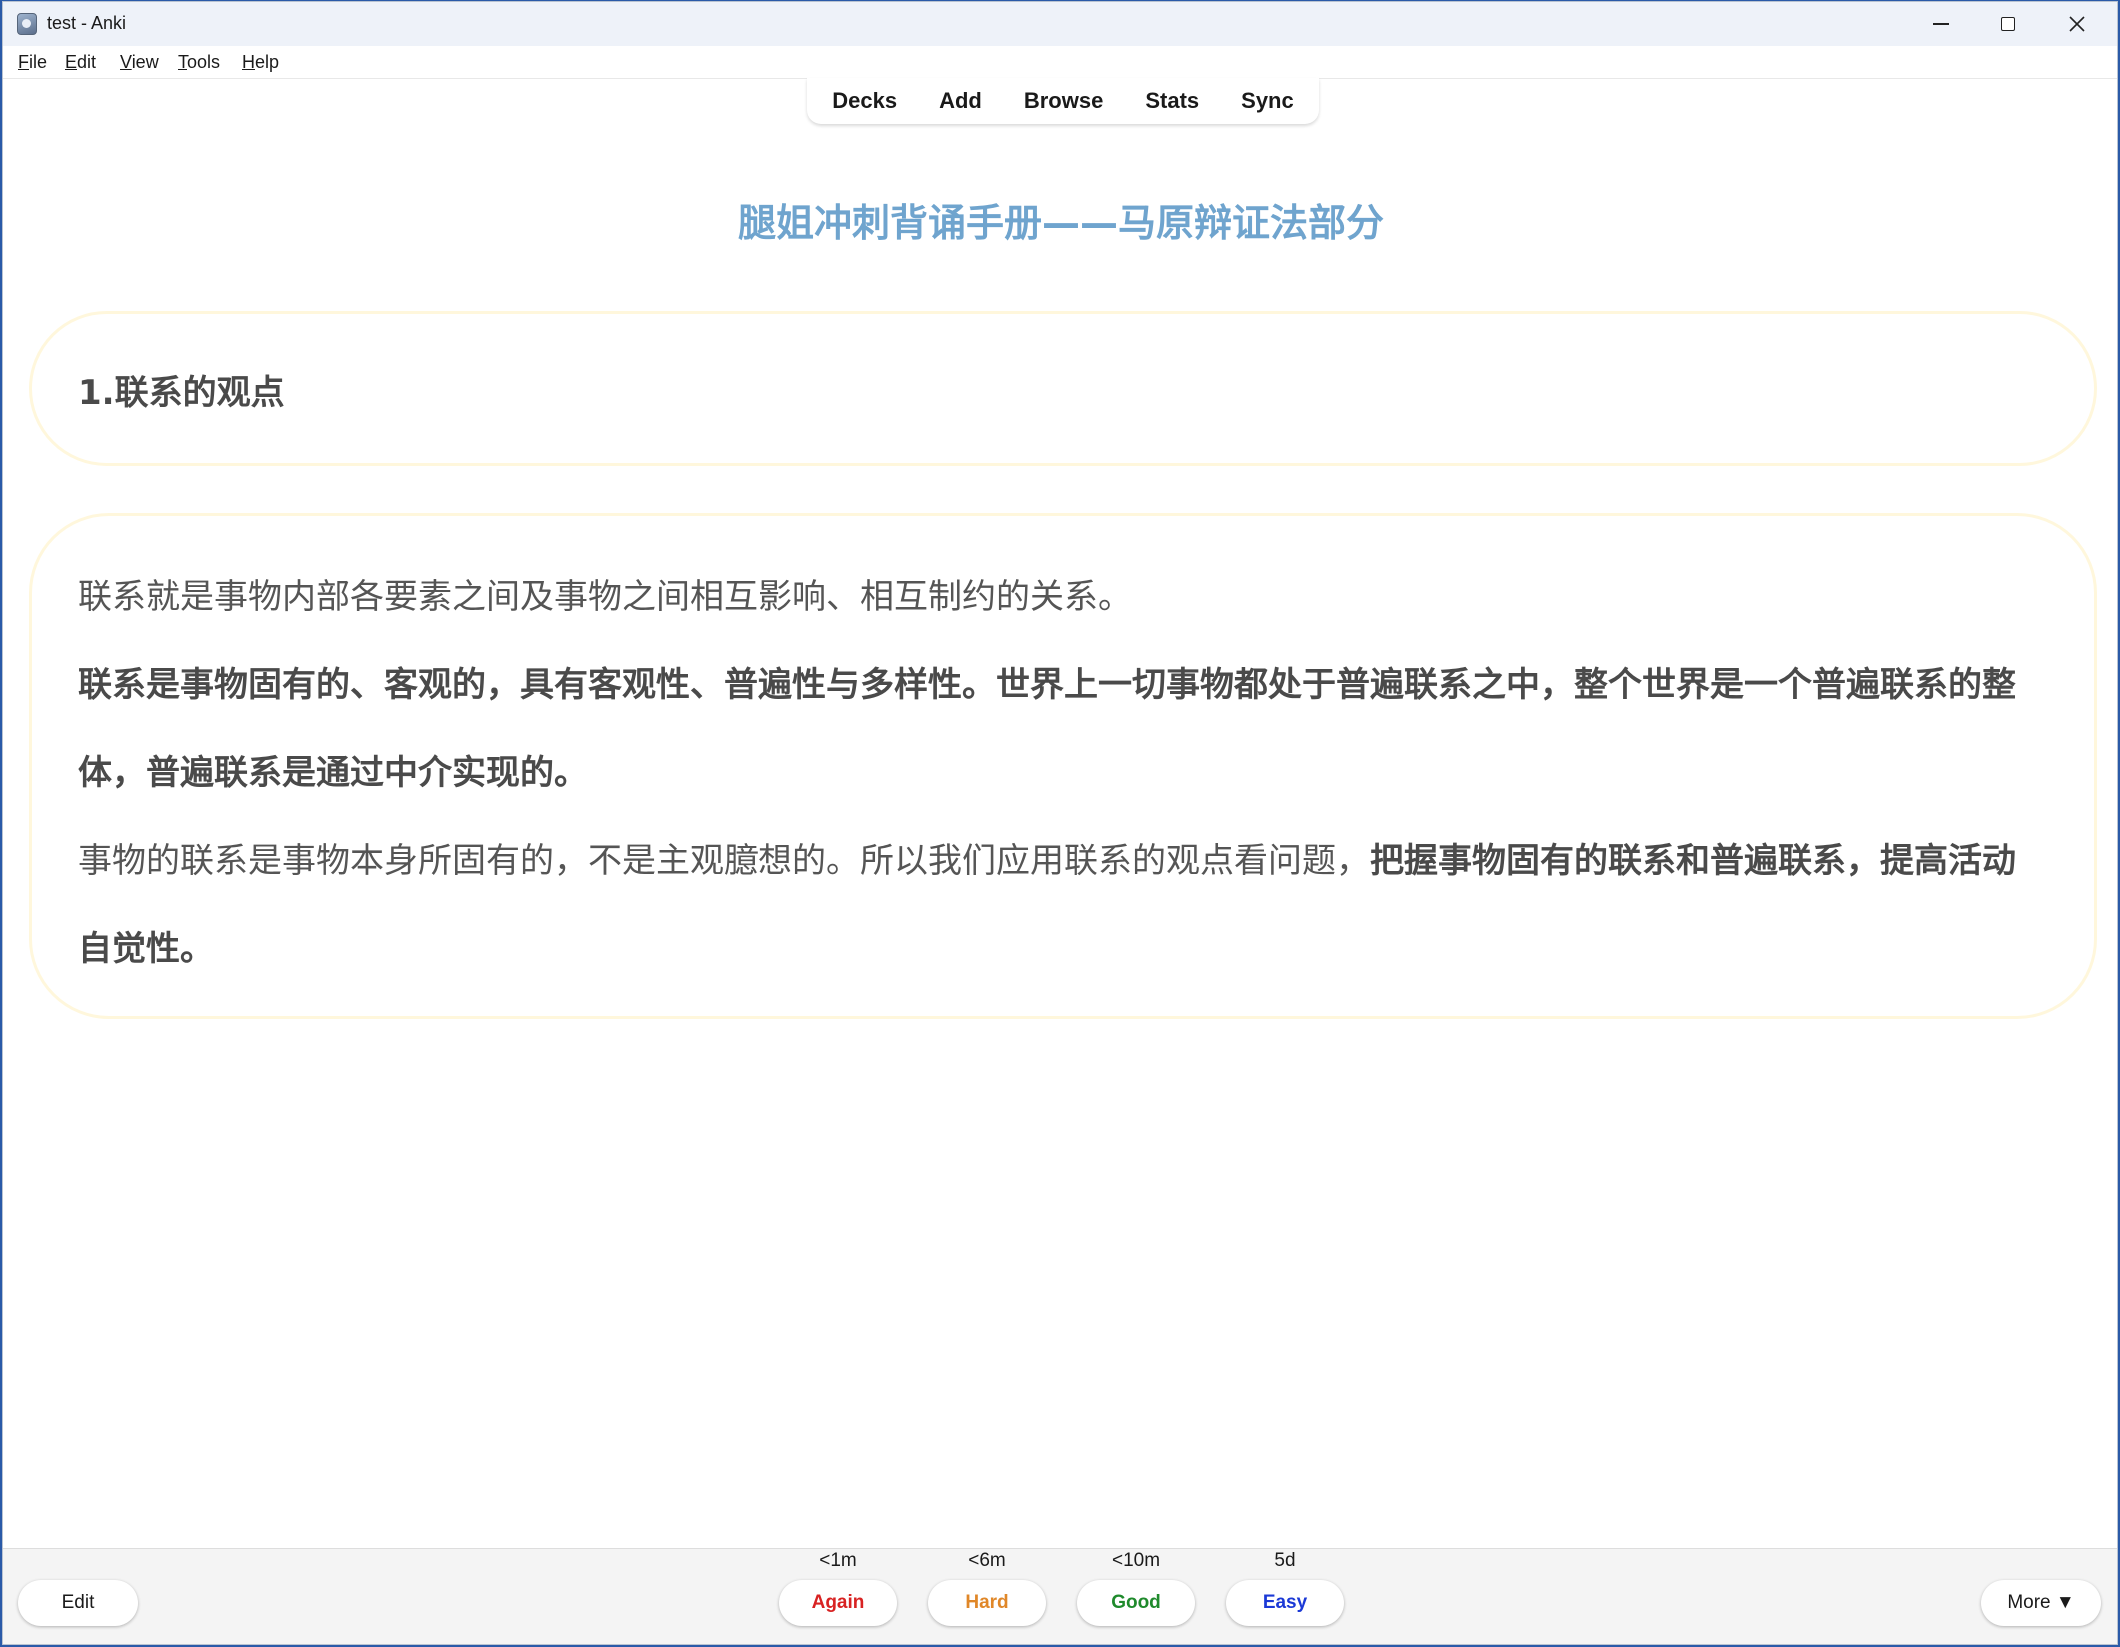 The image size is (2120, 1647). I want to click on toolbar-add: Add, so click(960, 101).